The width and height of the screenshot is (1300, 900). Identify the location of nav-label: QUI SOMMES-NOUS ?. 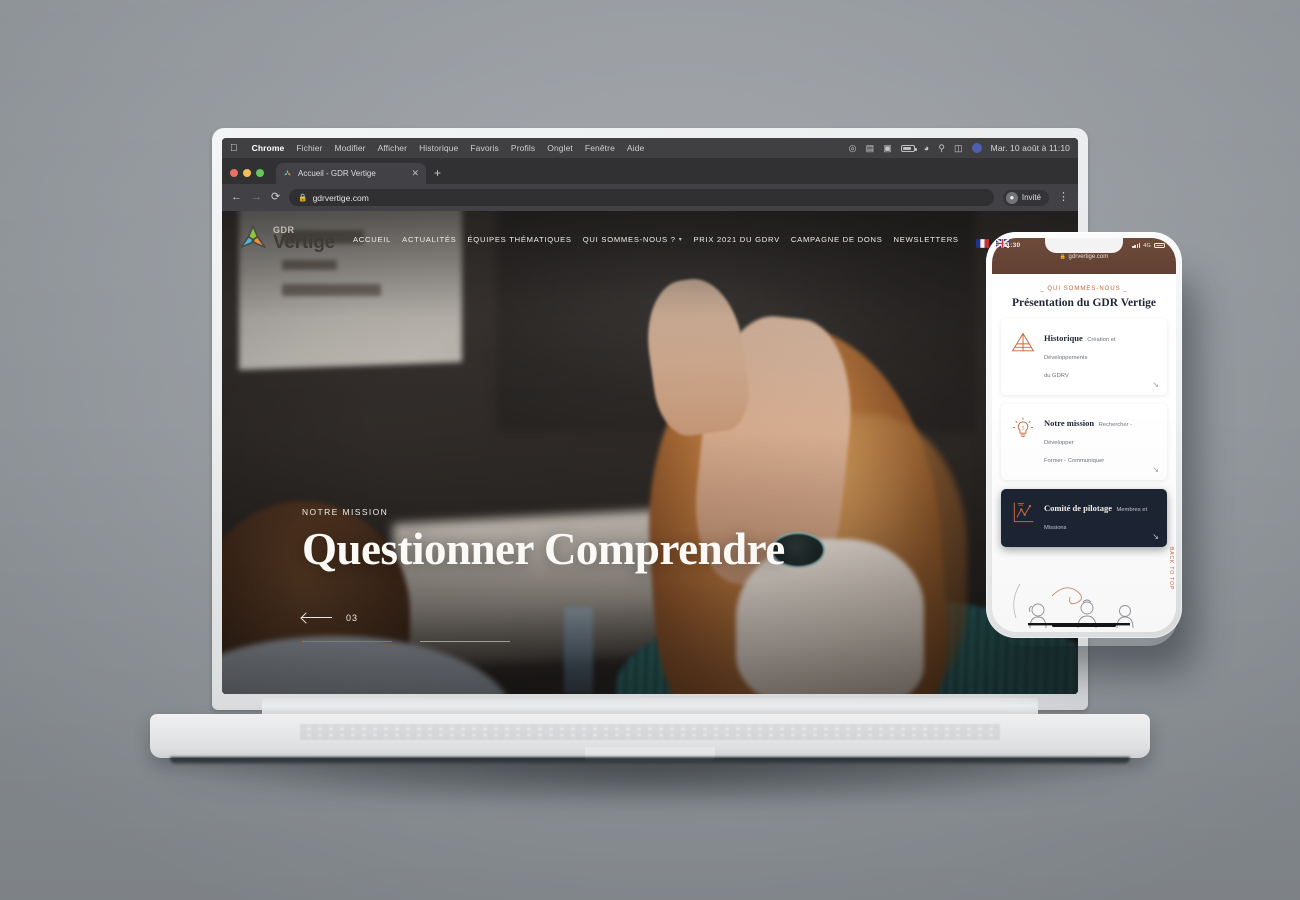
(629, 239).